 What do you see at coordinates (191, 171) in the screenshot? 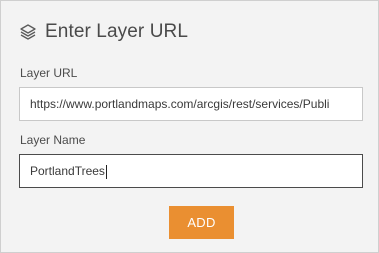
I see `layer-name-input: PortlandTrees` at bounding box center [191, 171].